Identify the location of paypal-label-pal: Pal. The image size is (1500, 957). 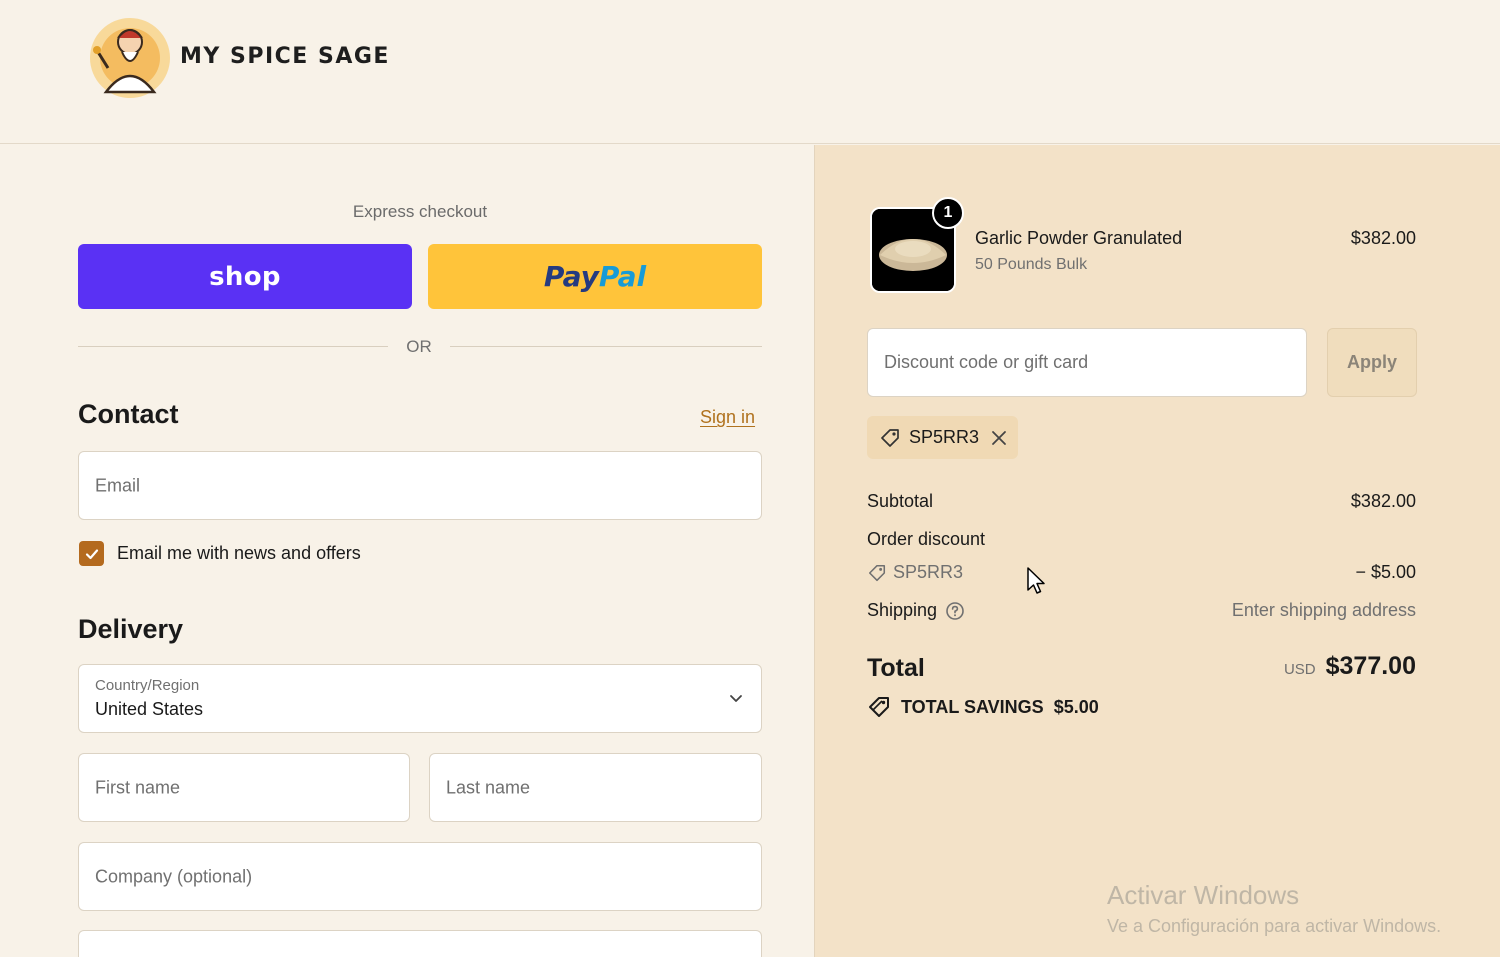
(622, 276).